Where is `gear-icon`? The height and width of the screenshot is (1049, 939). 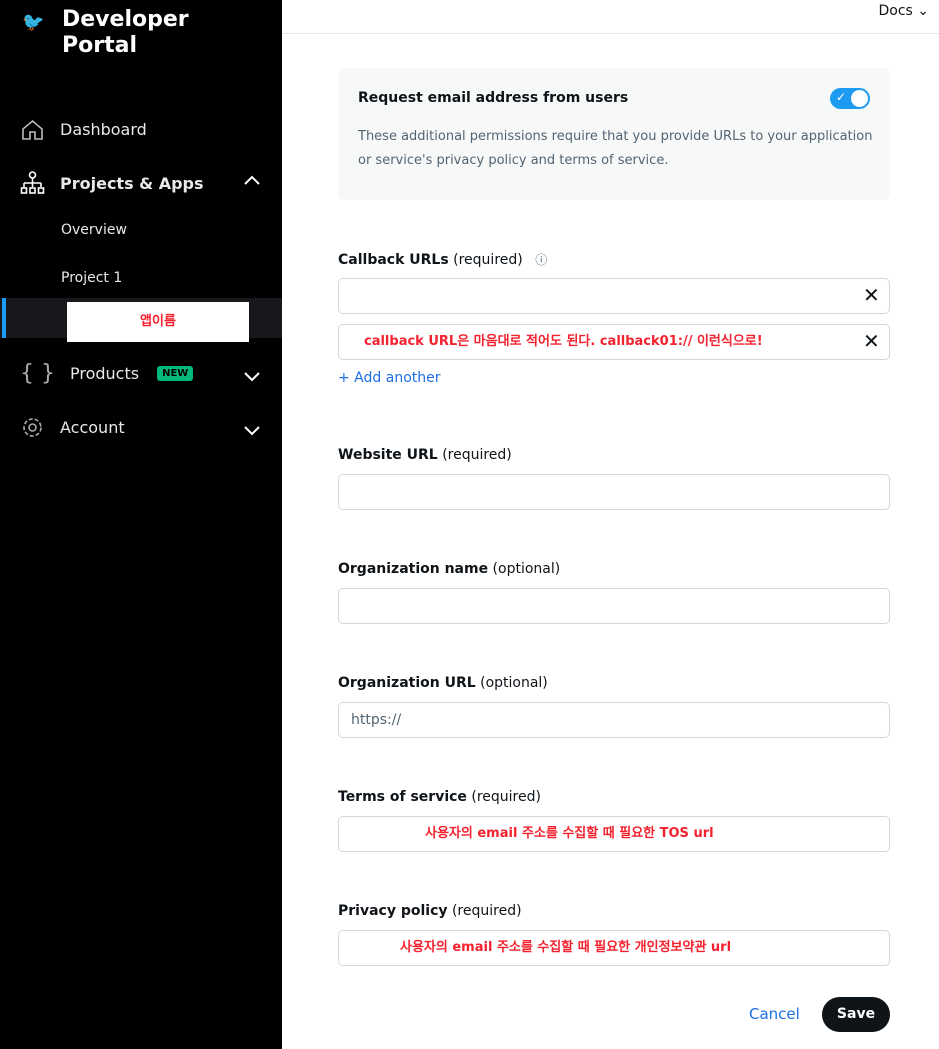 gear-icon is located at coordinates (32, 427).